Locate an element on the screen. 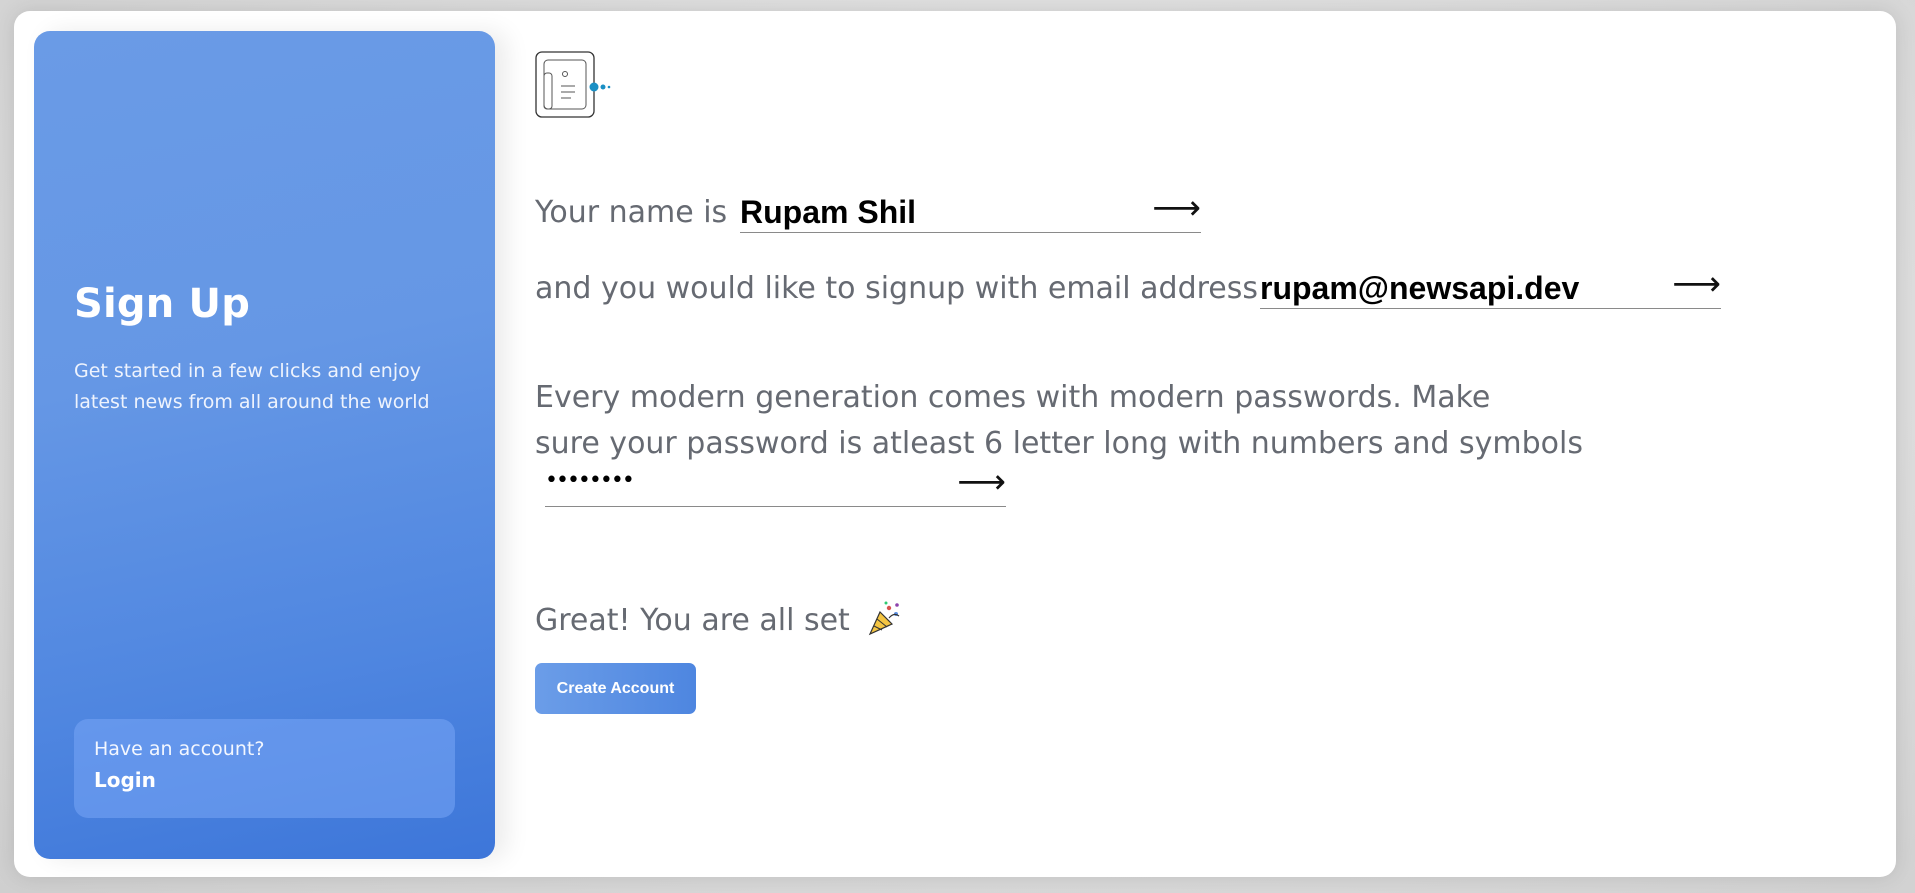 Image resolution: width=1915 pixels, height=893 pixels. create-account-button: Create Account is located at coordinates (615, 688).